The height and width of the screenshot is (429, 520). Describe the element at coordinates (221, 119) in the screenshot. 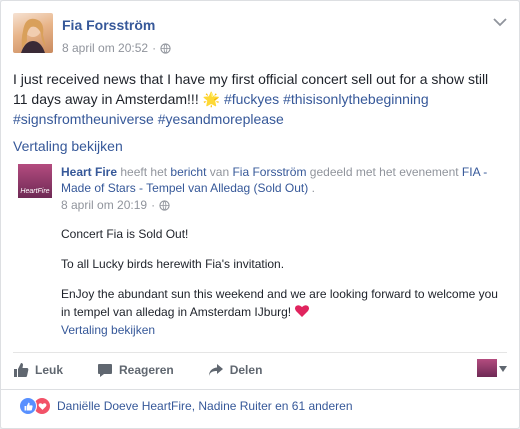

I see `hashtag-link: #yesandmoreplease` at that location.